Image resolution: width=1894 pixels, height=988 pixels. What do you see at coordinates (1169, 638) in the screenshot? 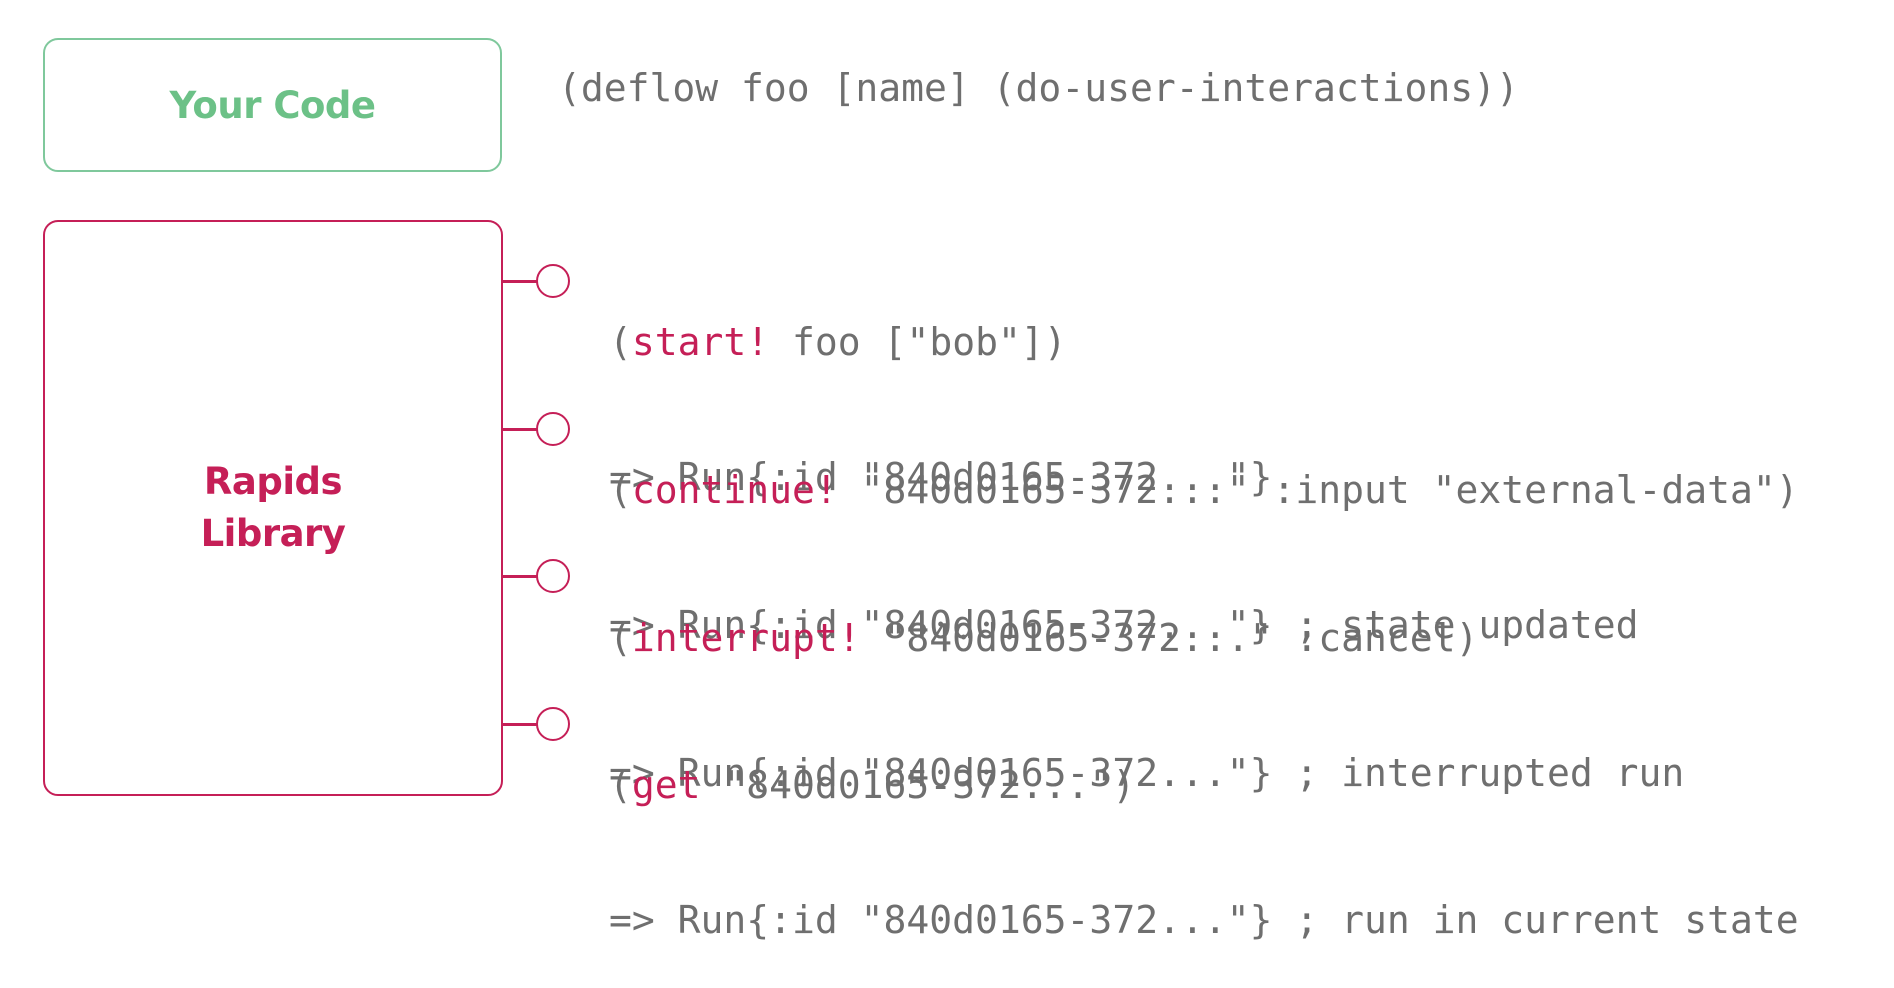
I see `call-args: "840d0165-372..." :cancel)` at bounding box center [1169, 638].